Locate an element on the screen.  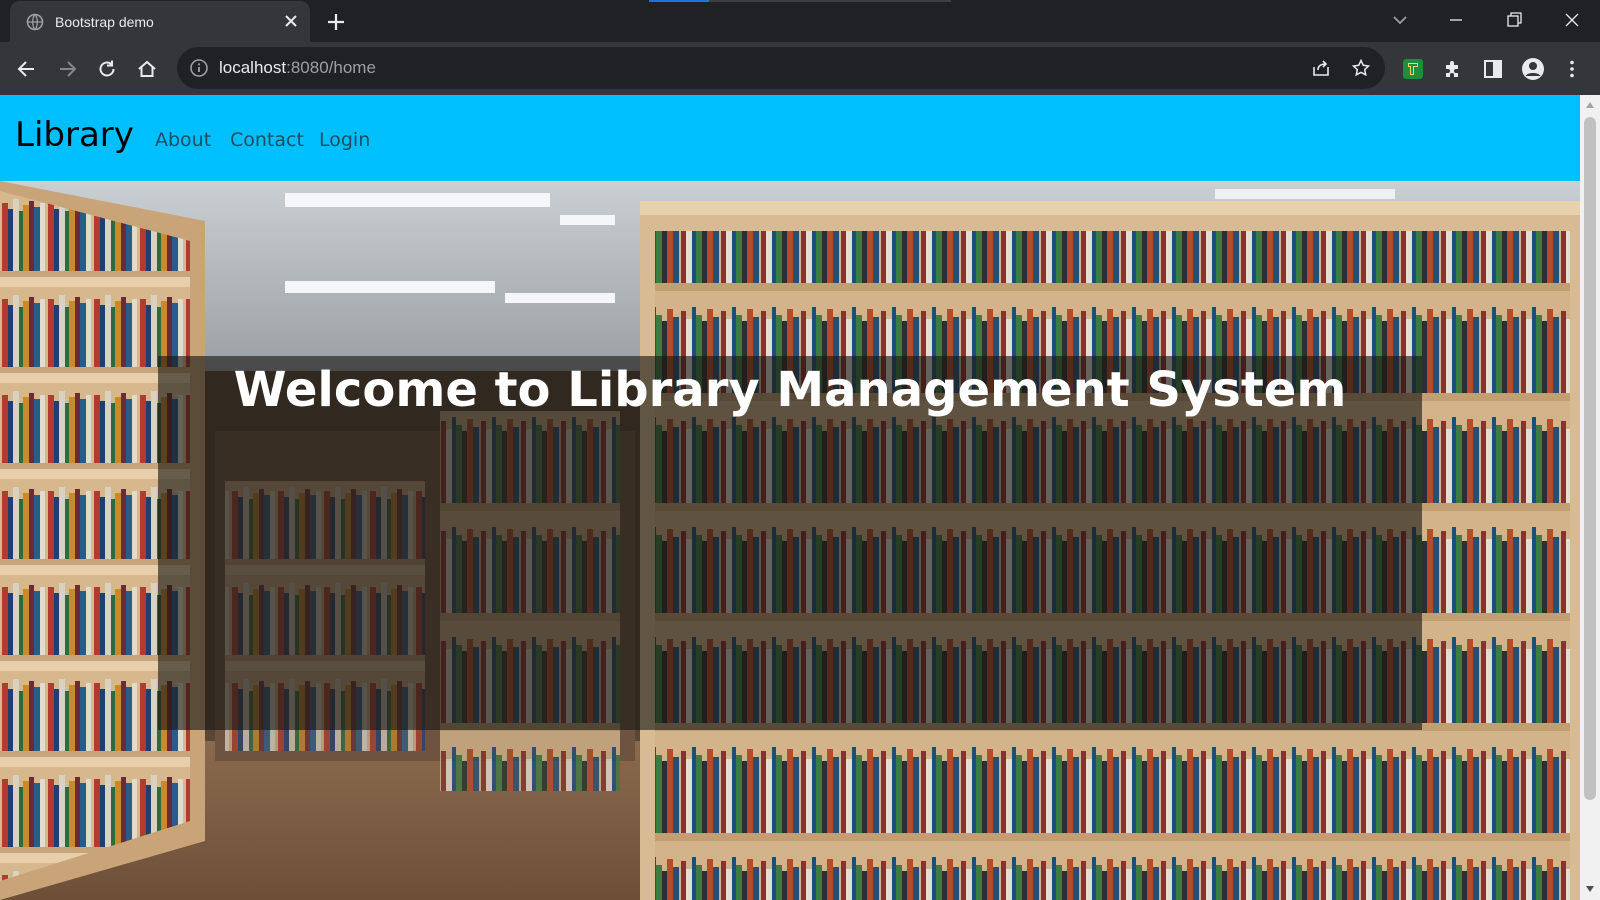
navbar-brand: Library is located at coordinates (74, 135).